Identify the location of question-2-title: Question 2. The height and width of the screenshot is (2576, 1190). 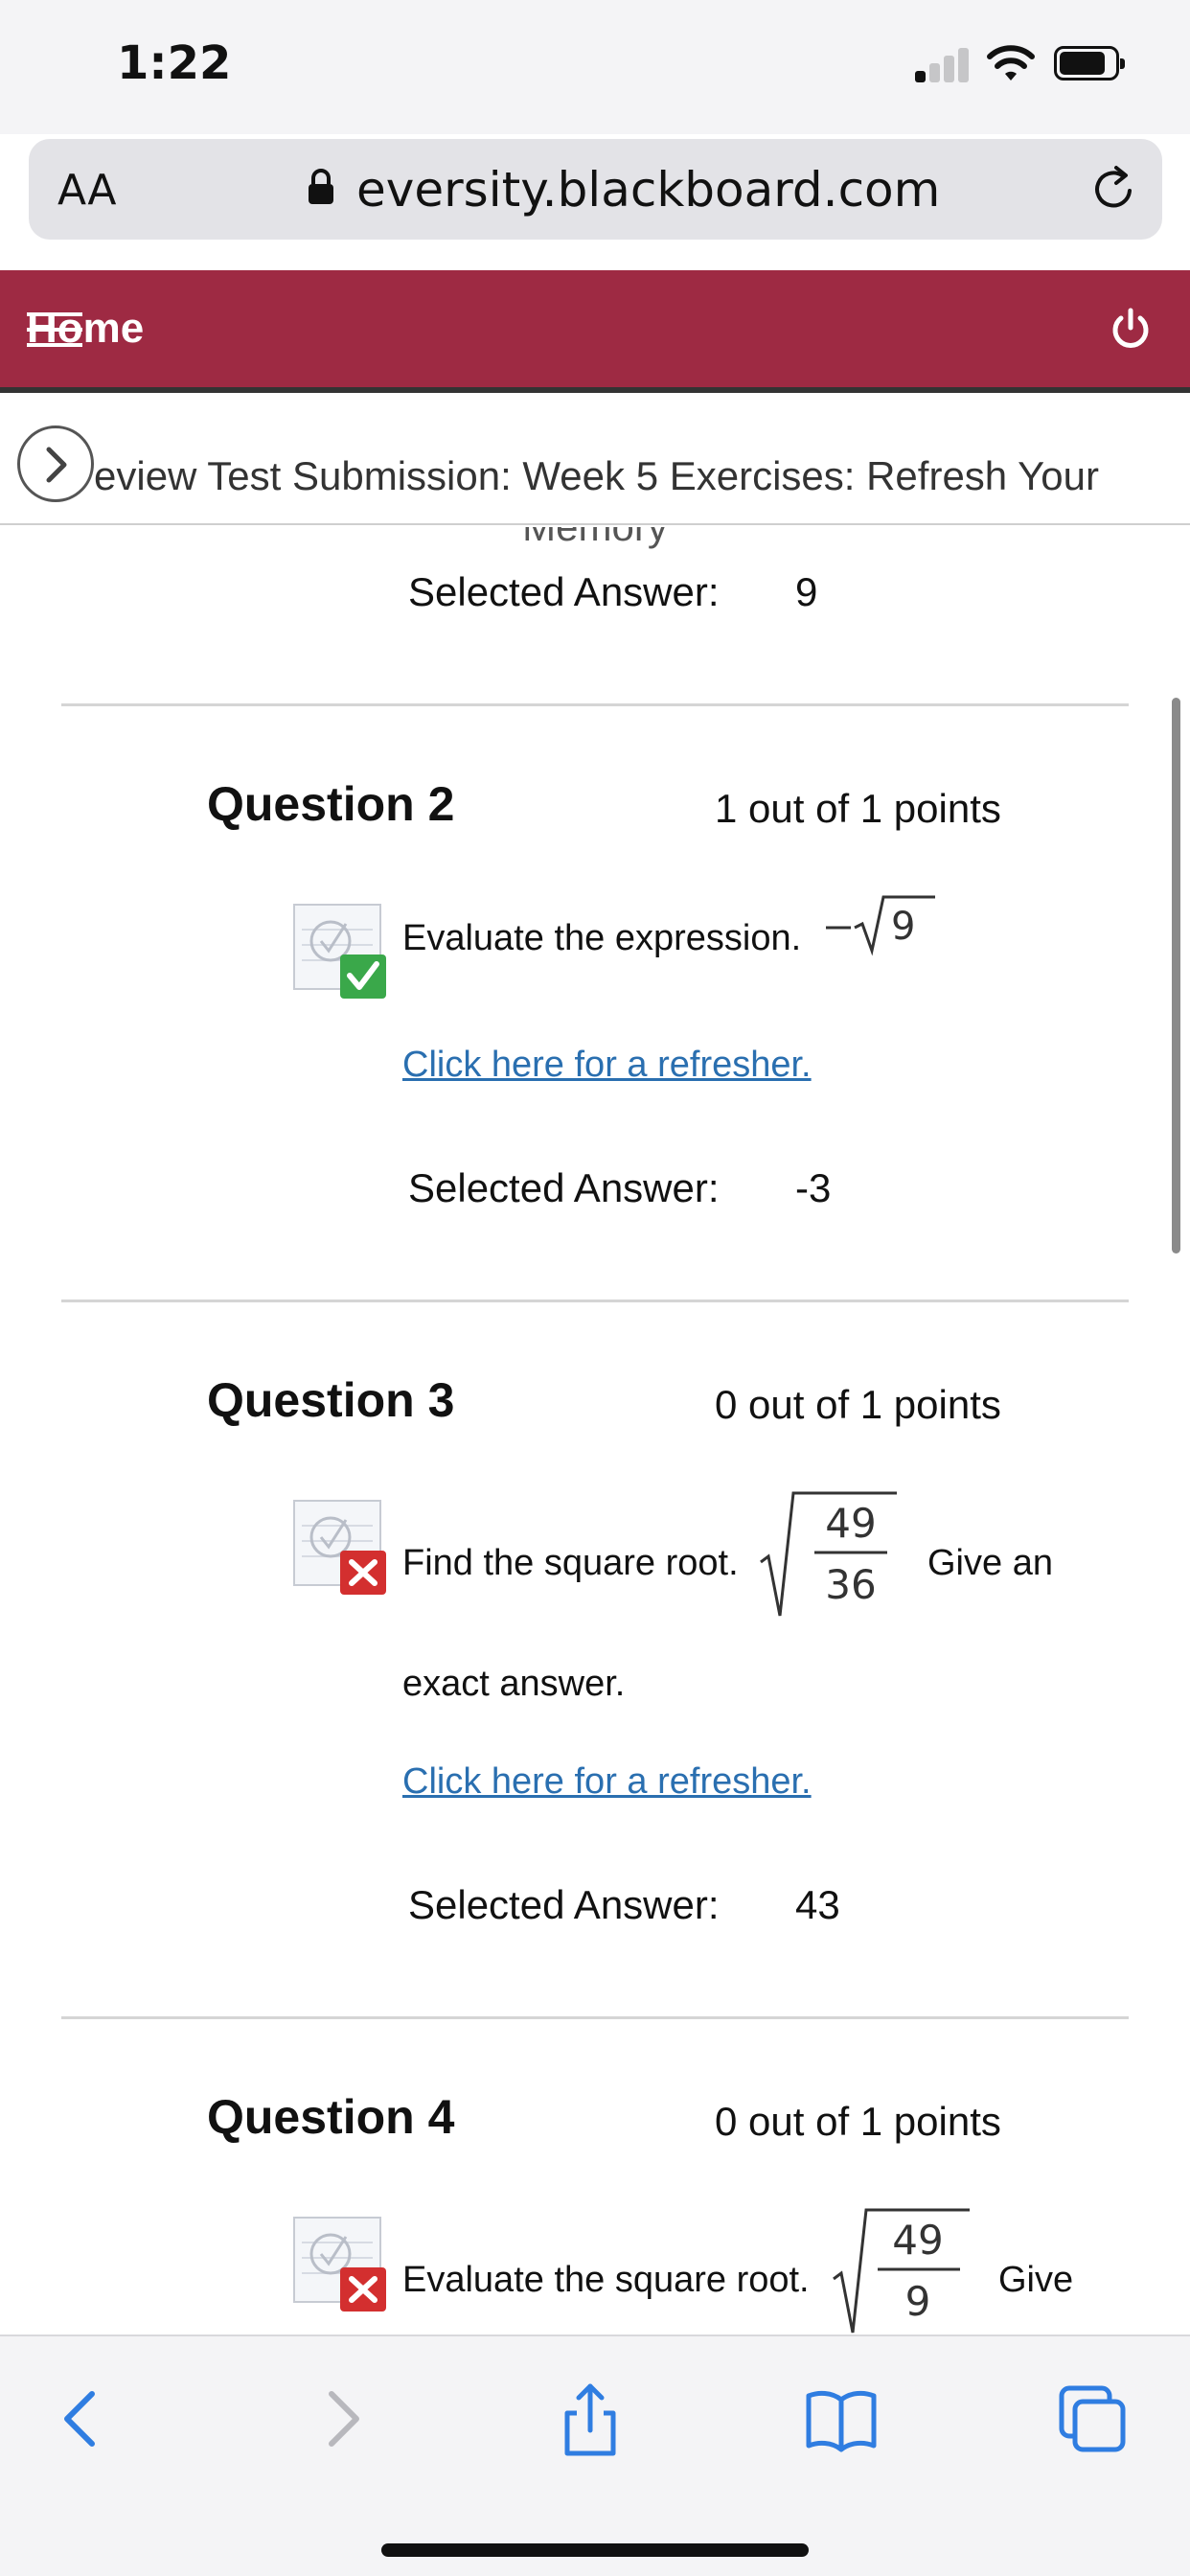
(331, 804).